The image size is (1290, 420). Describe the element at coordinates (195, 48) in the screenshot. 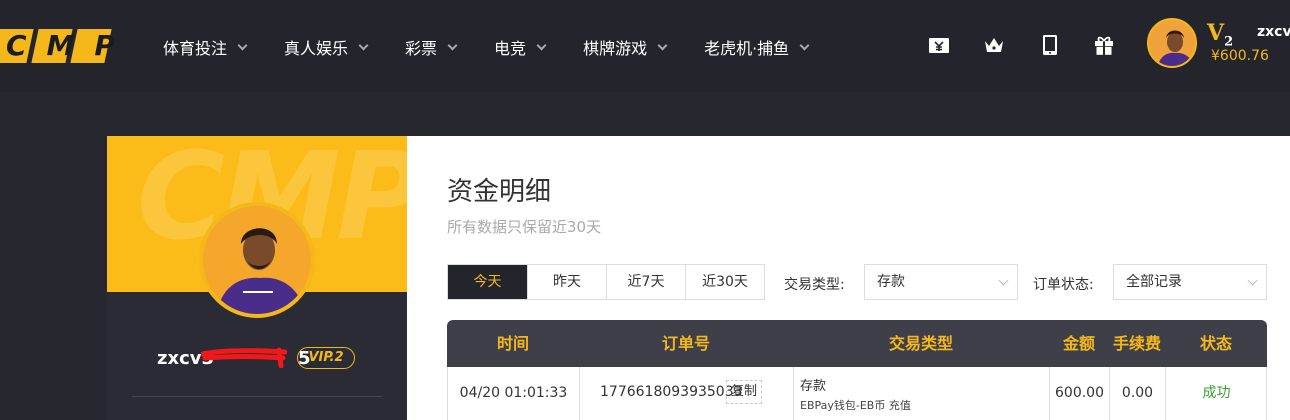

I see `nav-label: 体育投注` at that location.